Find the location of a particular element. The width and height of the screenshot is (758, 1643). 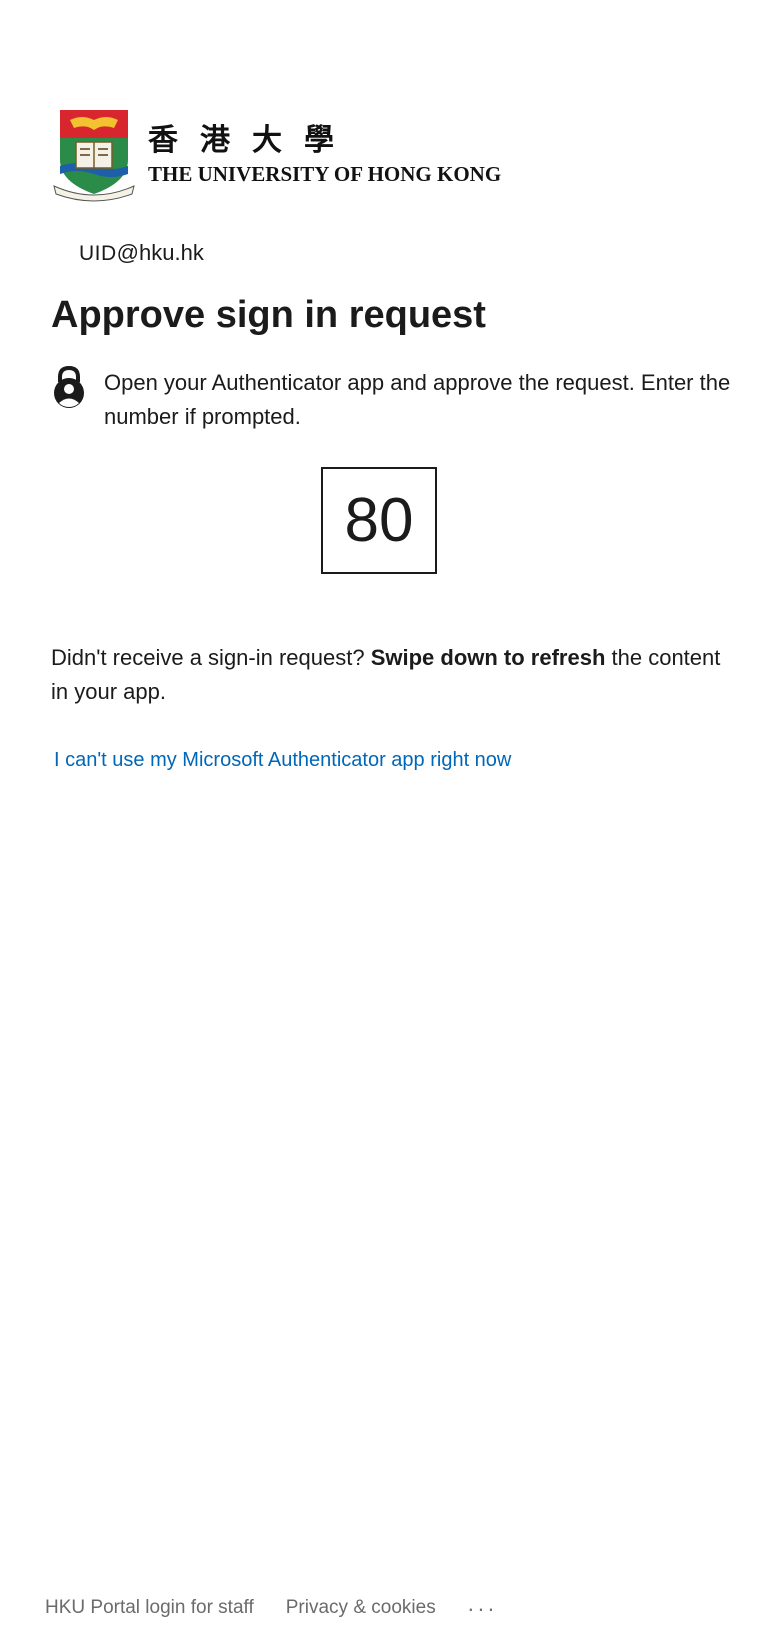

logo-chinese-name: 香港大學 is located at coordinates (252, 140).